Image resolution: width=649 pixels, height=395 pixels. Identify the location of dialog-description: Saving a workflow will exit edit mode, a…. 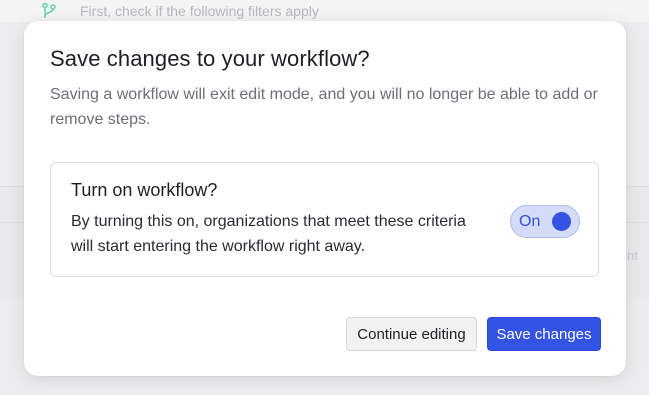
(324, 107).